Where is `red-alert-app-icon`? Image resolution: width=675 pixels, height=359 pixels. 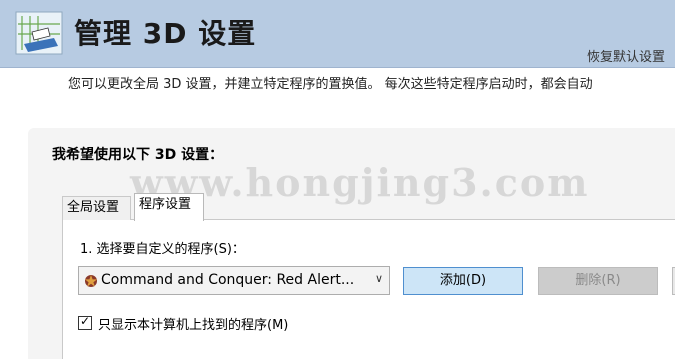
red-alert-app-icon is located at coordinates (91, 281).